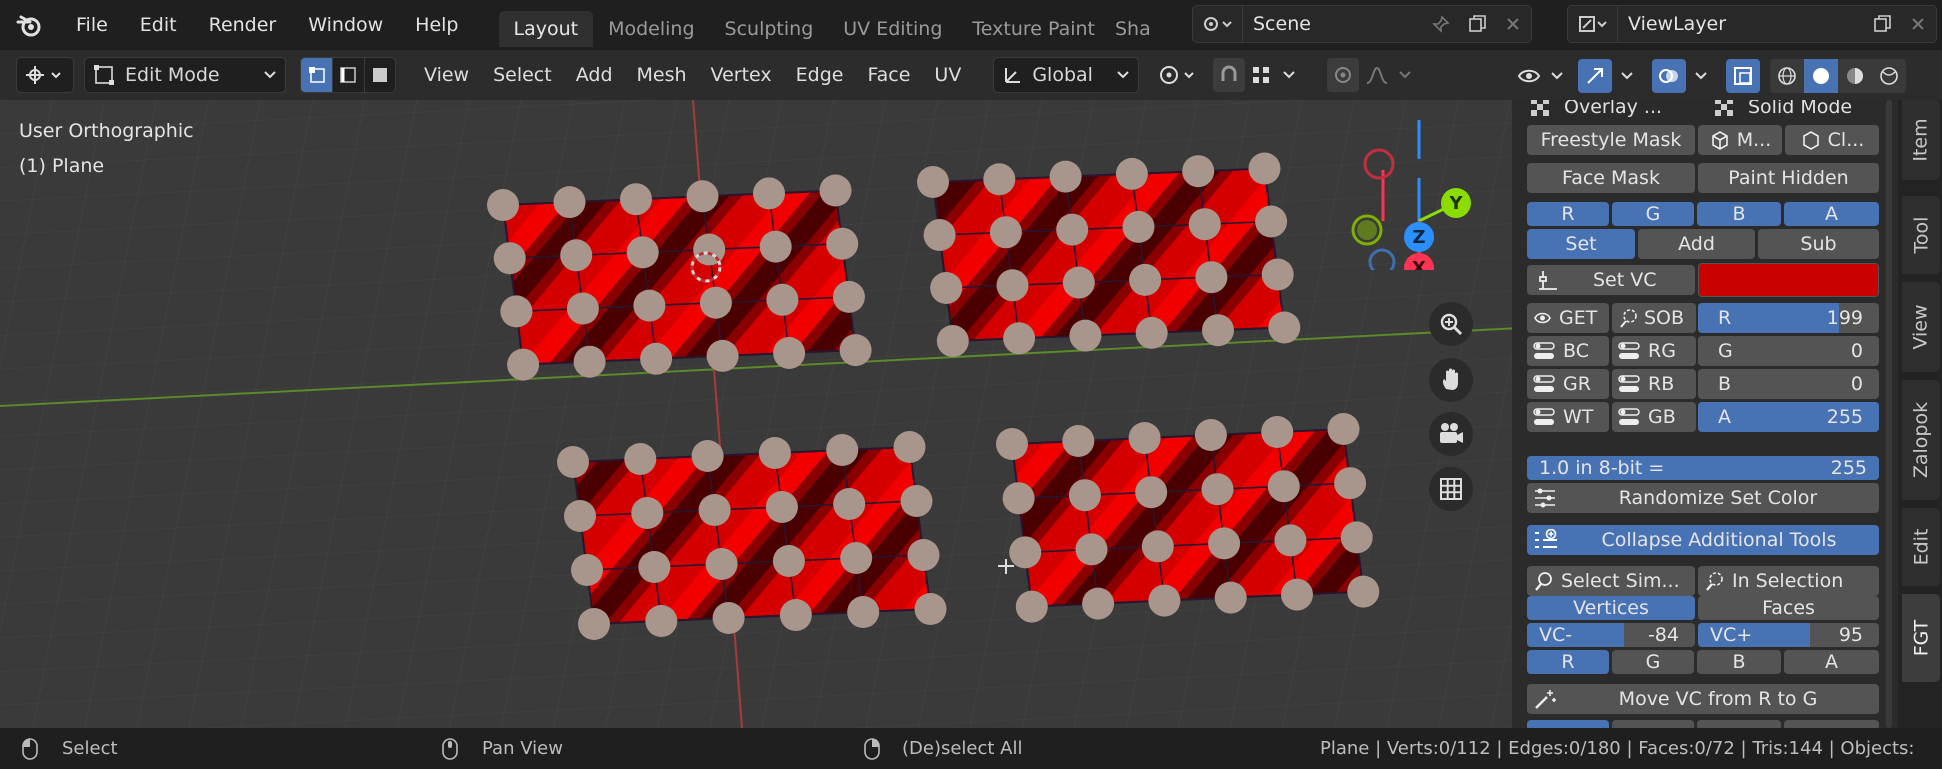  What do you see at coordinates (1654, 318) in the screenshot?
I see `sob-button: SOB` at bounding box center [1654, 318].